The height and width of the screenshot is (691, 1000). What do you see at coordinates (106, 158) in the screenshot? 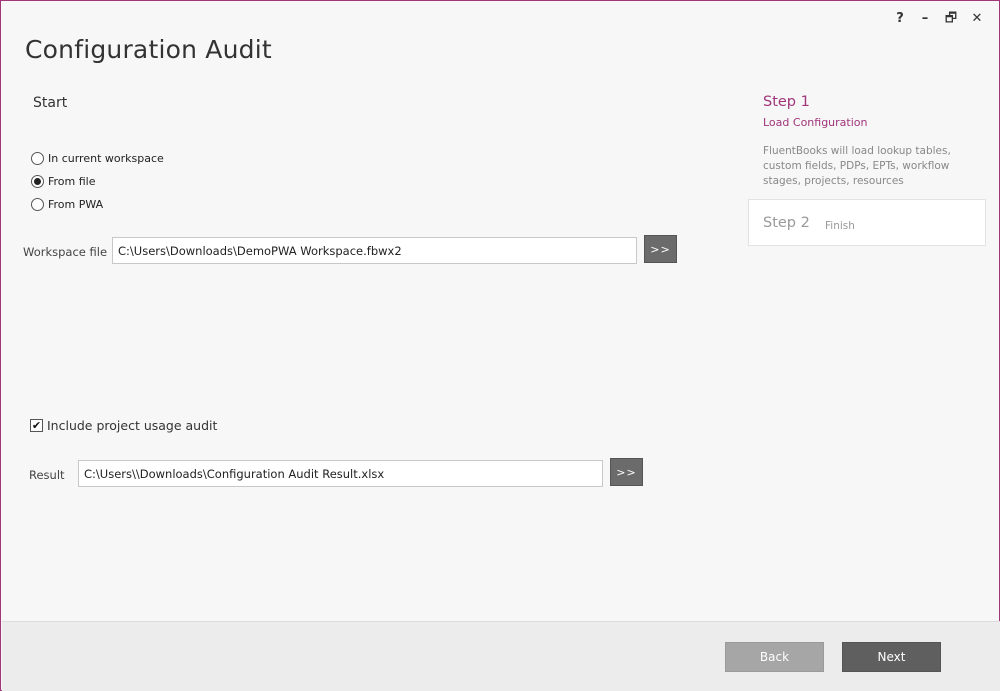
I see `radio-label: In current workspace` at bounding box center [106, 158].